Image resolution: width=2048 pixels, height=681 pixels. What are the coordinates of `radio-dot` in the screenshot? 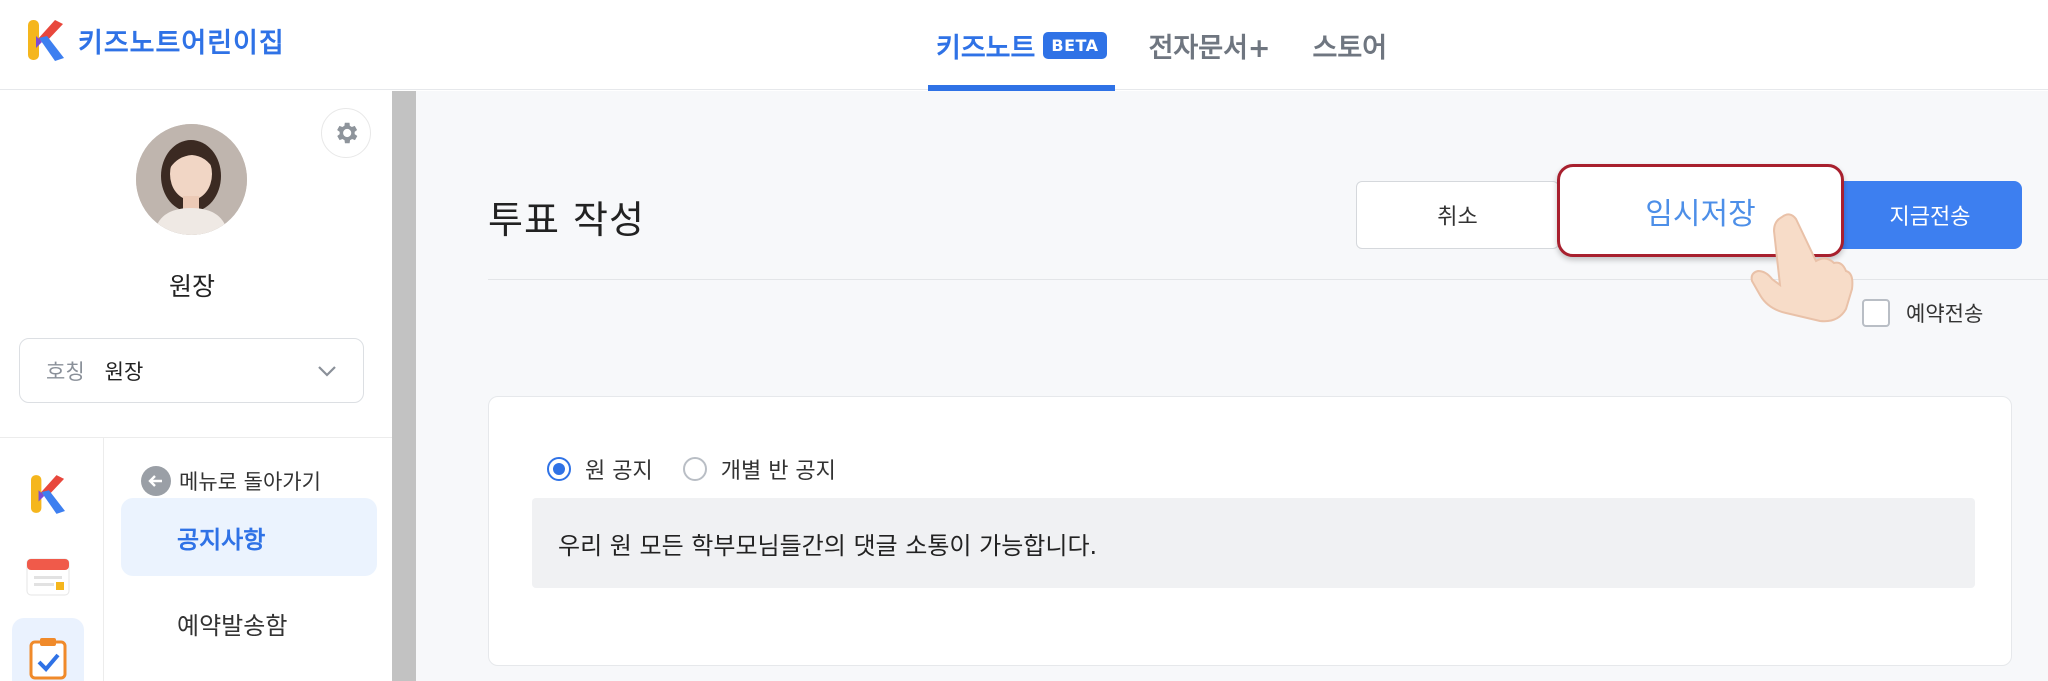 It's located at (559, 469).